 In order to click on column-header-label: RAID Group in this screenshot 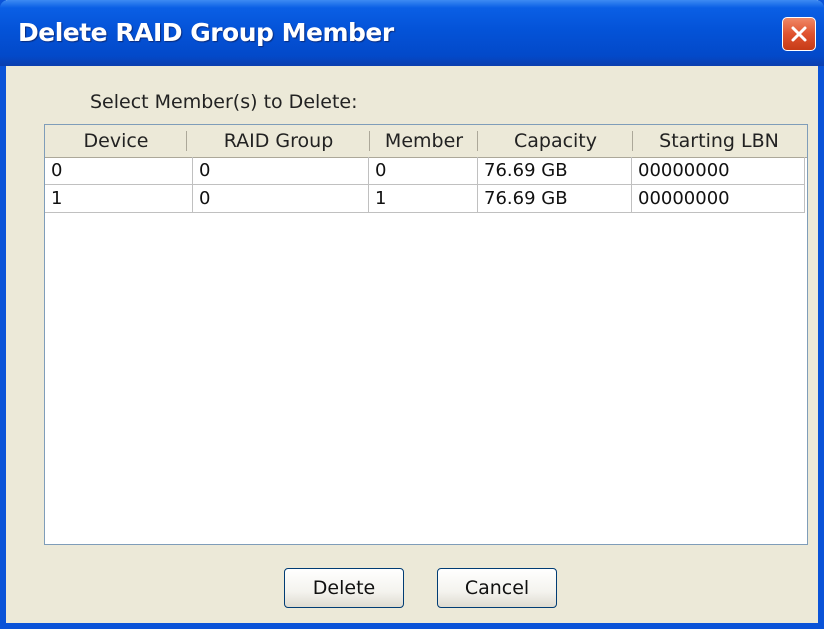, I will do `click(278, 141)`.